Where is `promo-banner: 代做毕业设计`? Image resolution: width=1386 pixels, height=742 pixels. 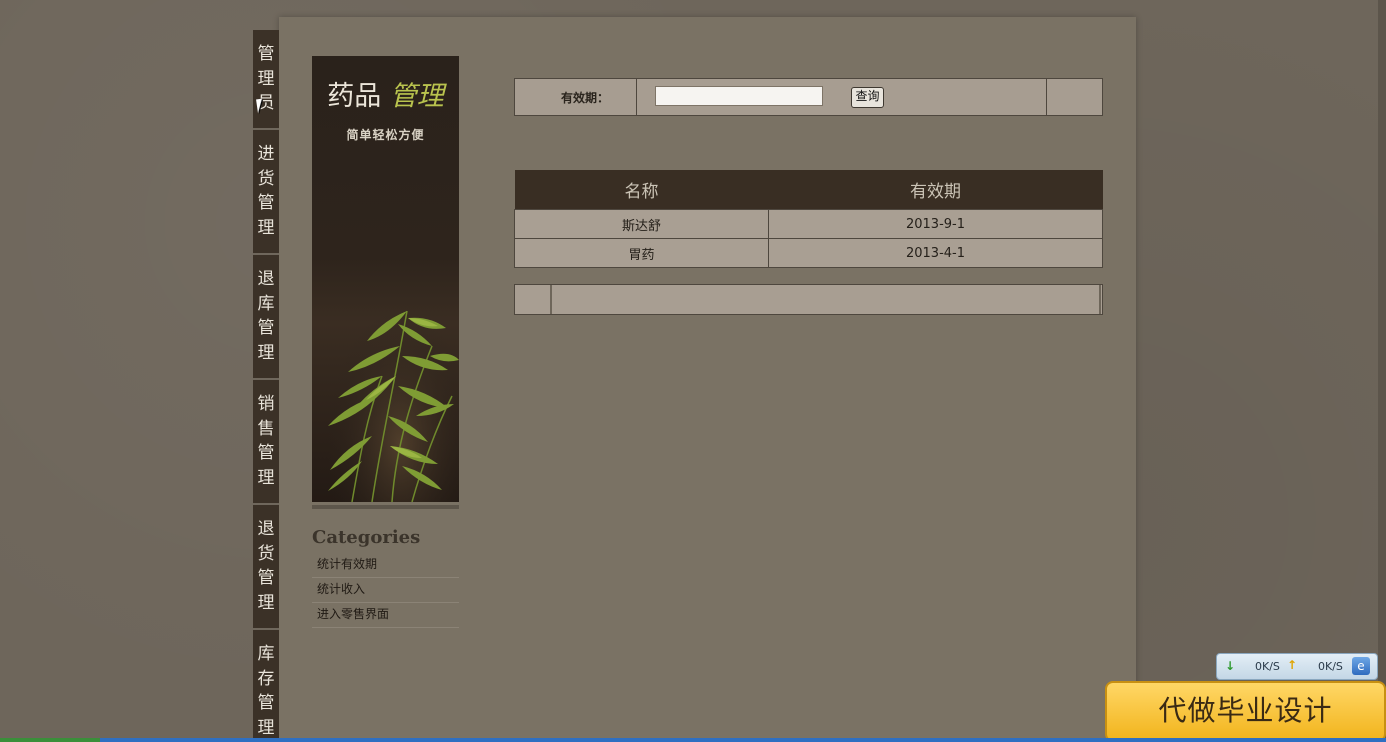
promo-banner: 代做毕业设计 is located at coordinates (1245, 711).